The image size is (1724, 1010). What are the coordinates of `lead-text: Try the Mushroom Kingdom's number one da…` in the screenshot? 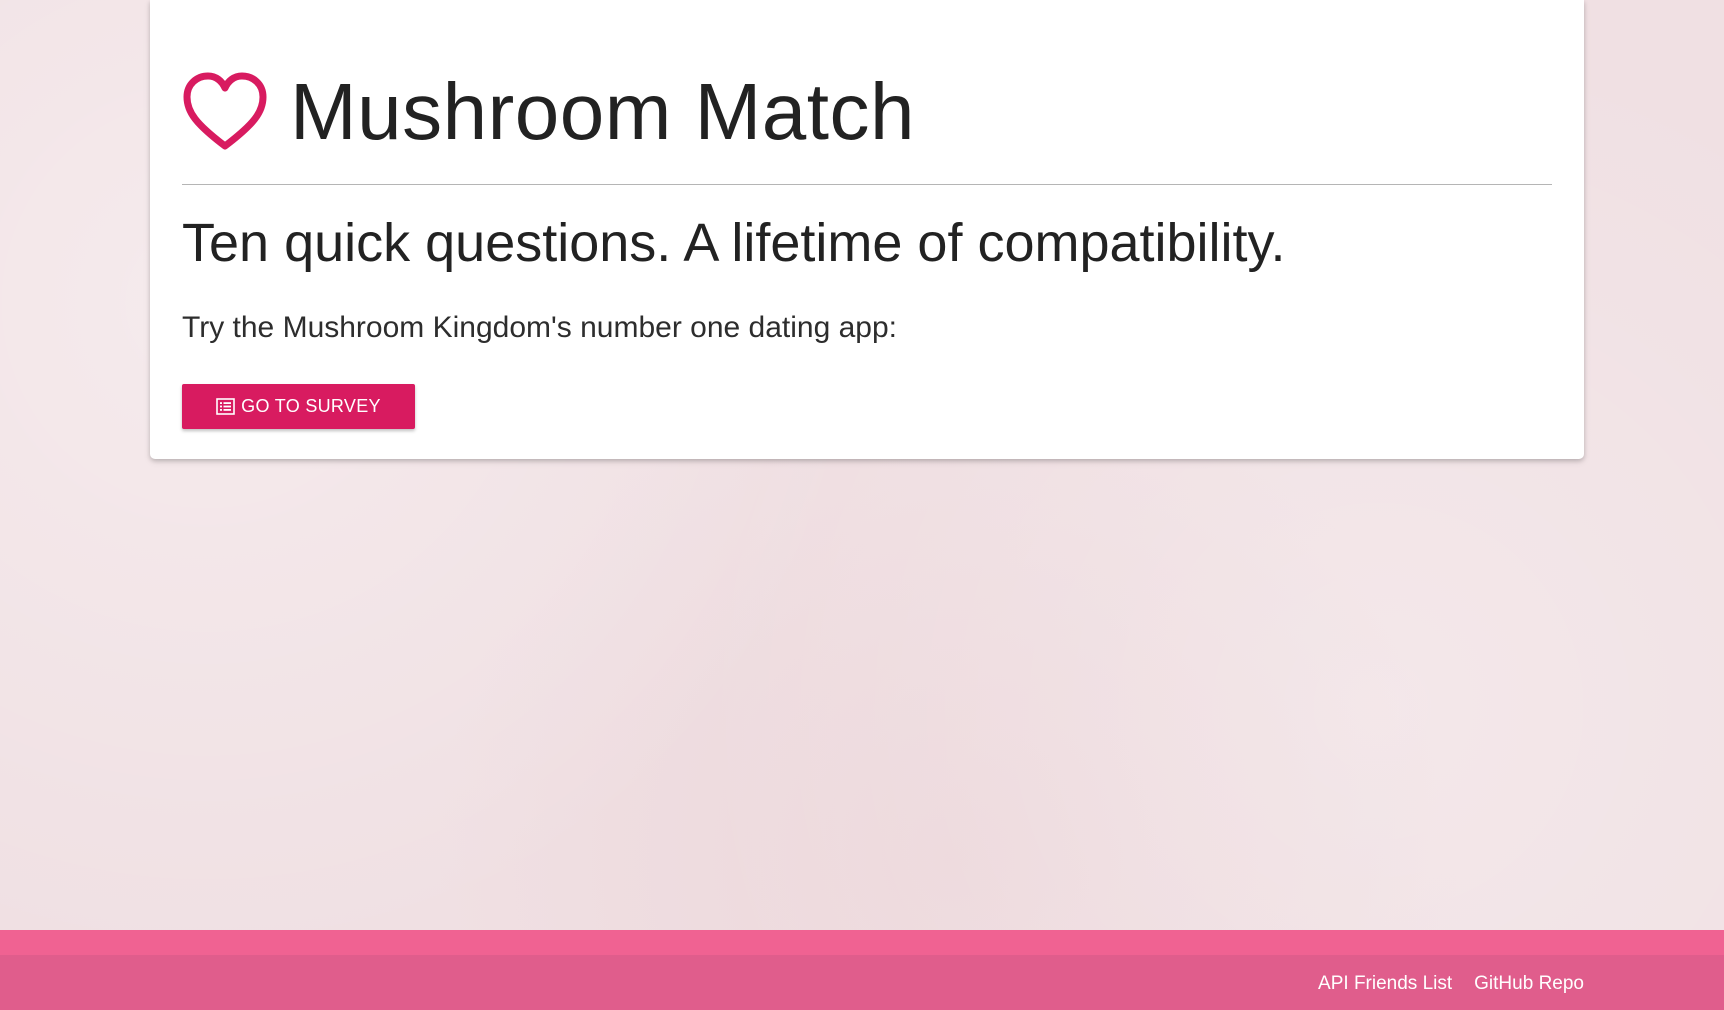 It's located at (539, 327).